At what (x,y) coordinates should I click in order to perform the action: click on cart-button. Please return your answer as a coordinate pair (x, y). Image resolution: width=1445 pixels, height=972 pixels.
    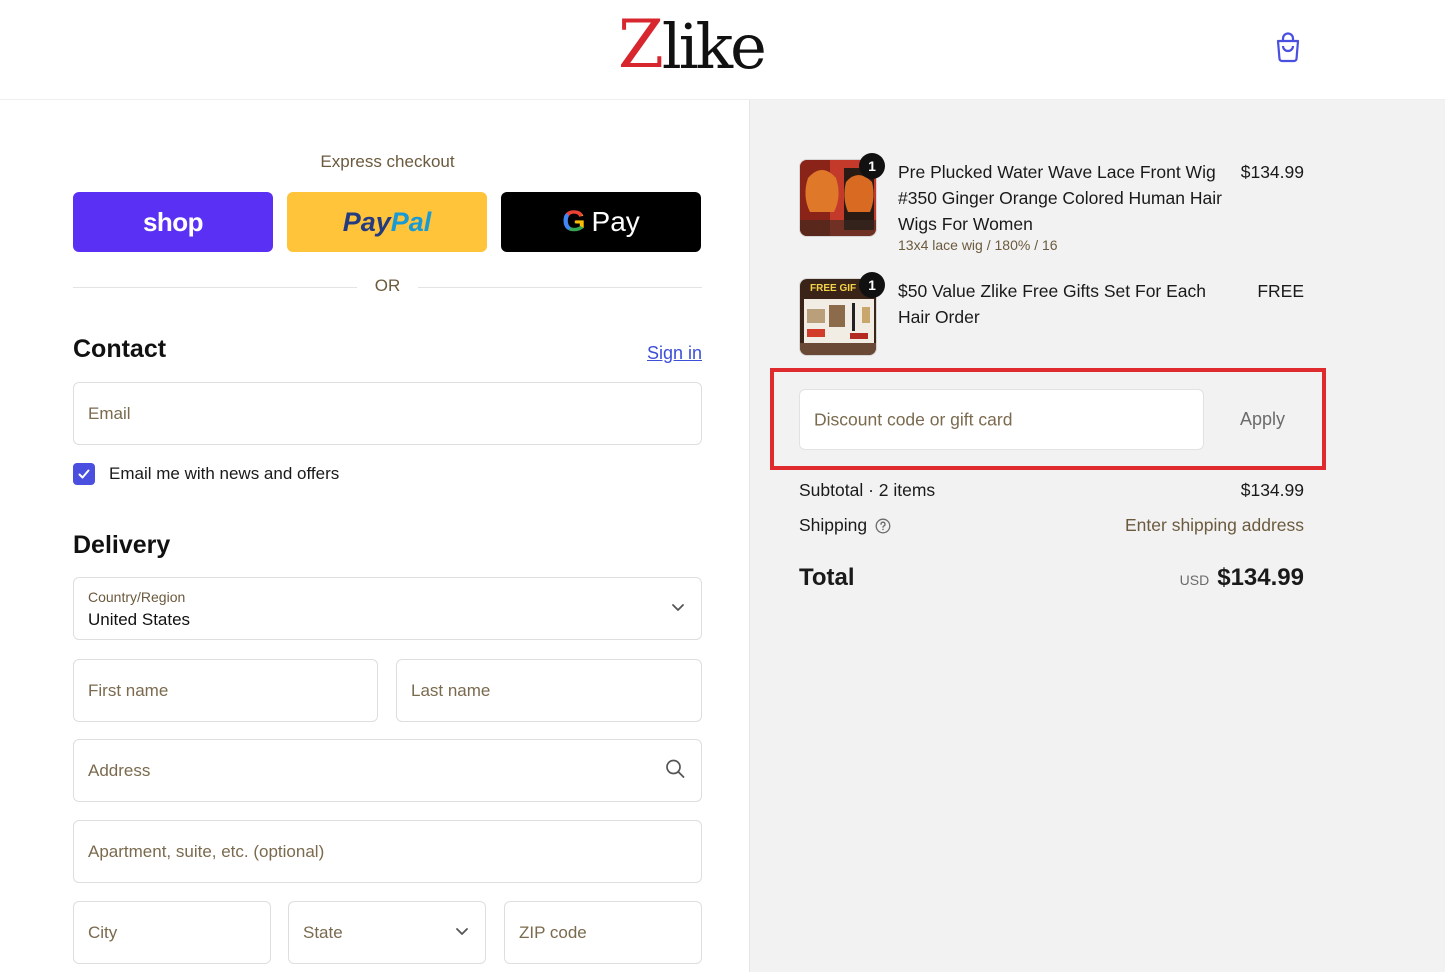
    Looking at the image, I should click on (1288, 47).